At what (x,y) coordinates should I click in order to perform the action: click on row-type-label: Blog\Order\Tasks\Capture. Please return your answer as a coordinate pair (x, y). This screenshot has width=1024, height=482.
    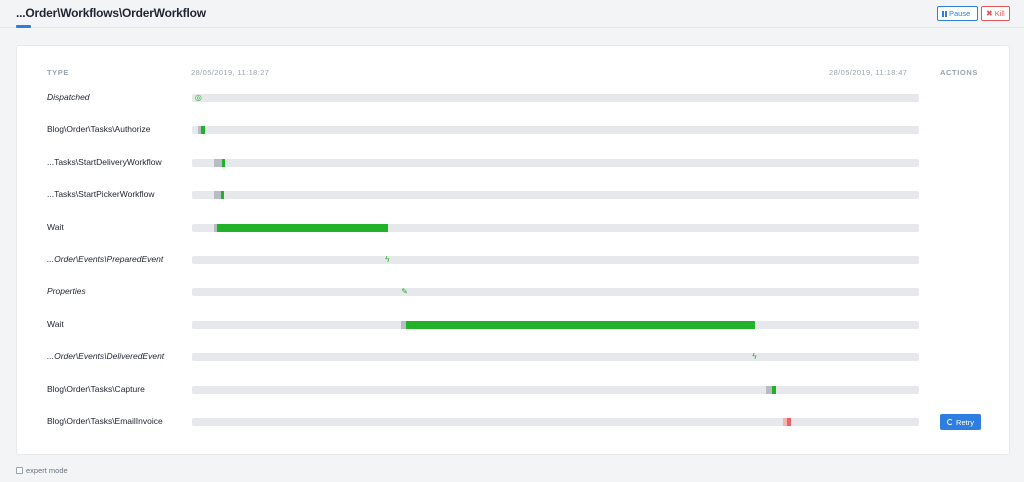
    Looking at the image, I should click on (96, 388).